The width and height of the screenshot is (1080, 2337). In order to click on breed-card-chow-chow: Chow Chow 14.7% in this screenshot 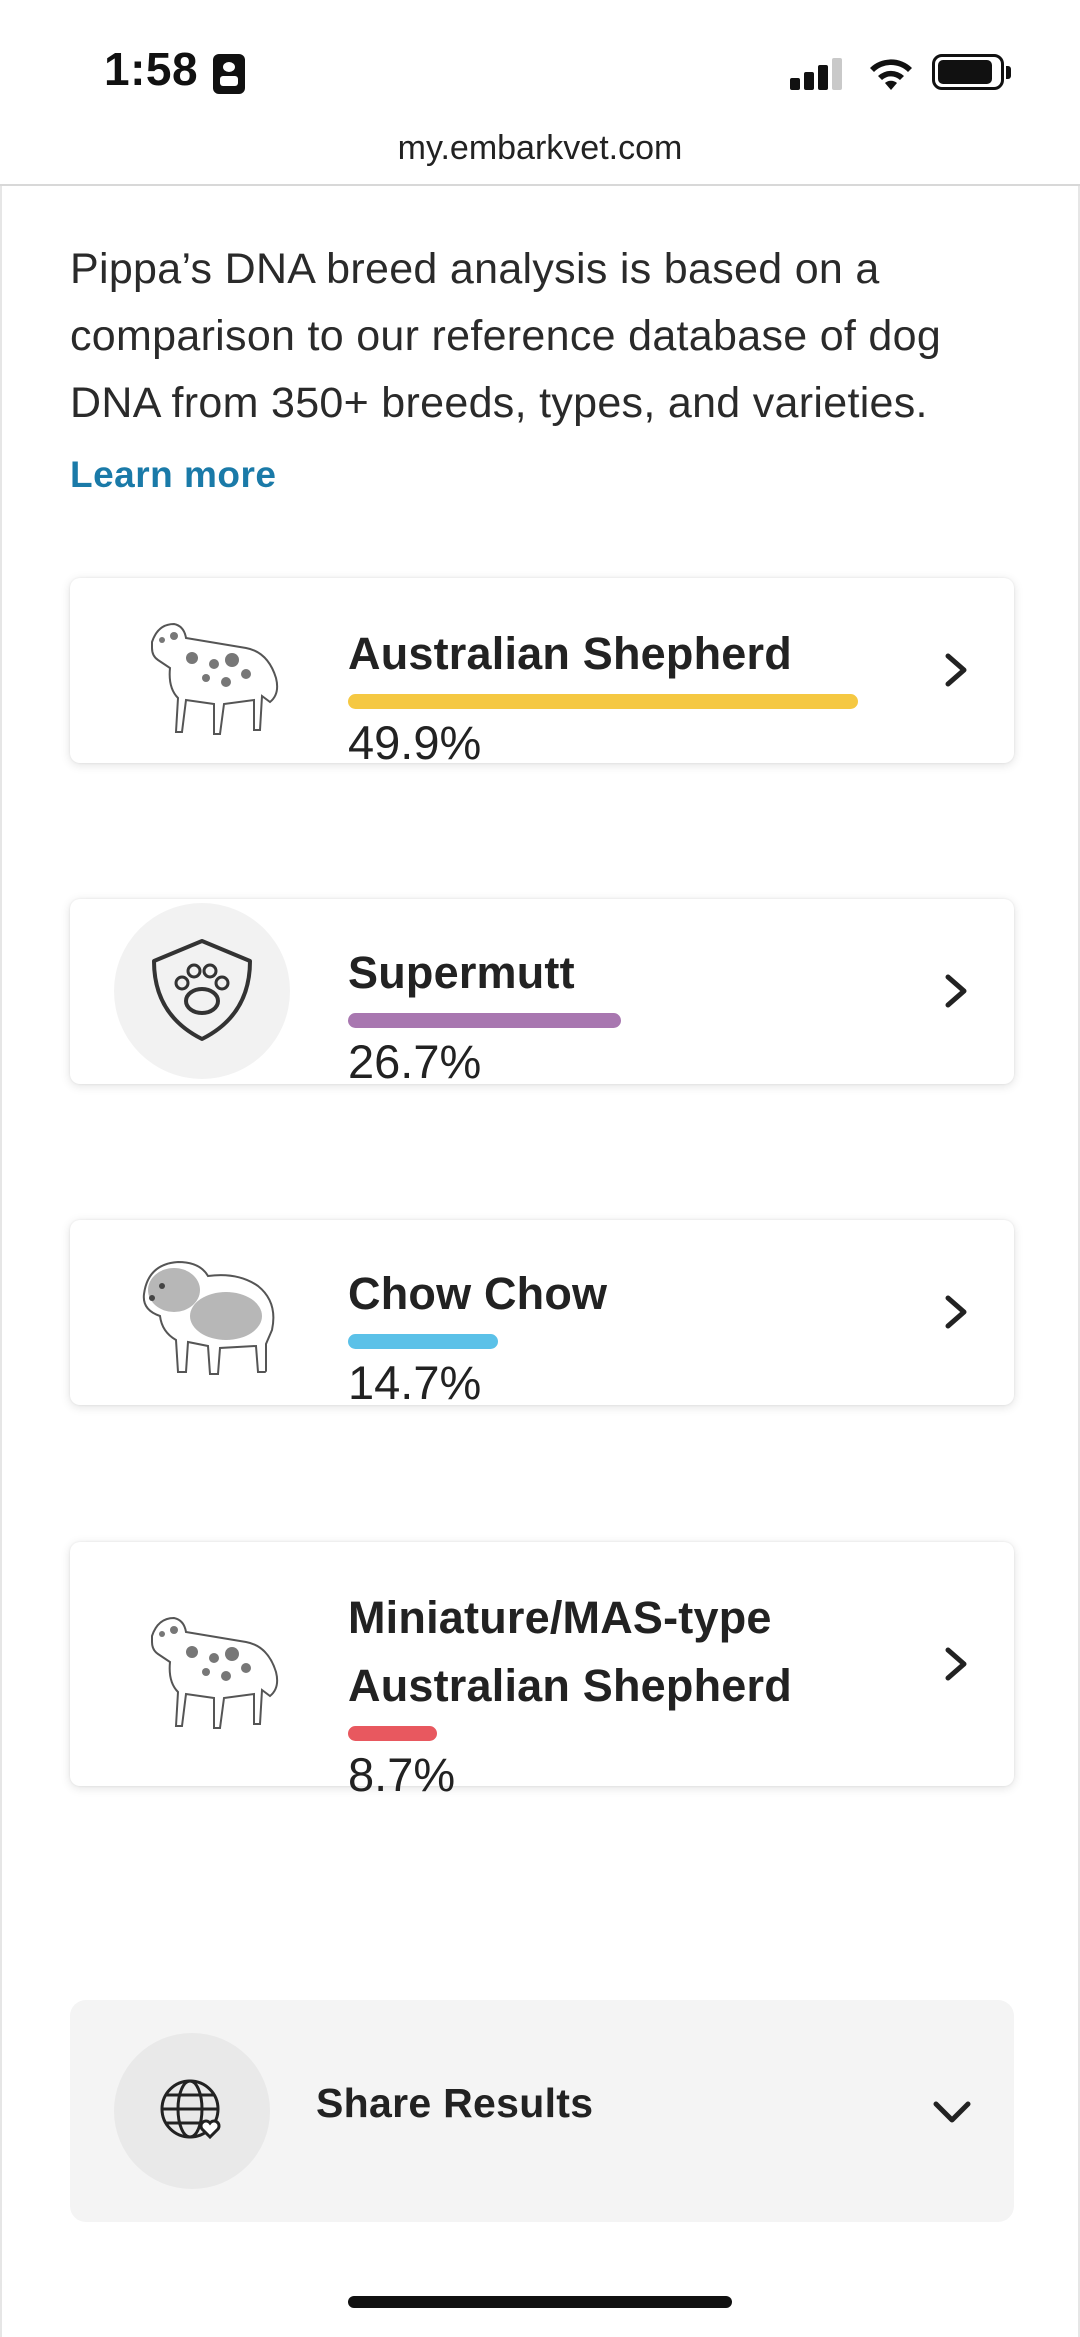, I will do `click(542, 1314)`.